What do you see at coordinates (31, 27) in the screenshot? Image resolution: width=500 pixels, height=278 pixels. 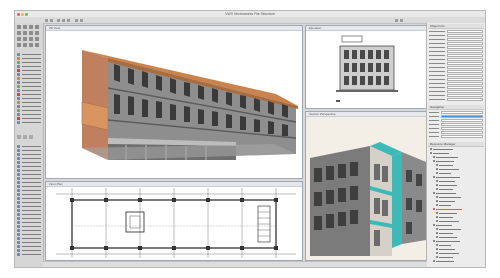 I see `zoom-tool-icon` at bounding box center [31, 27].